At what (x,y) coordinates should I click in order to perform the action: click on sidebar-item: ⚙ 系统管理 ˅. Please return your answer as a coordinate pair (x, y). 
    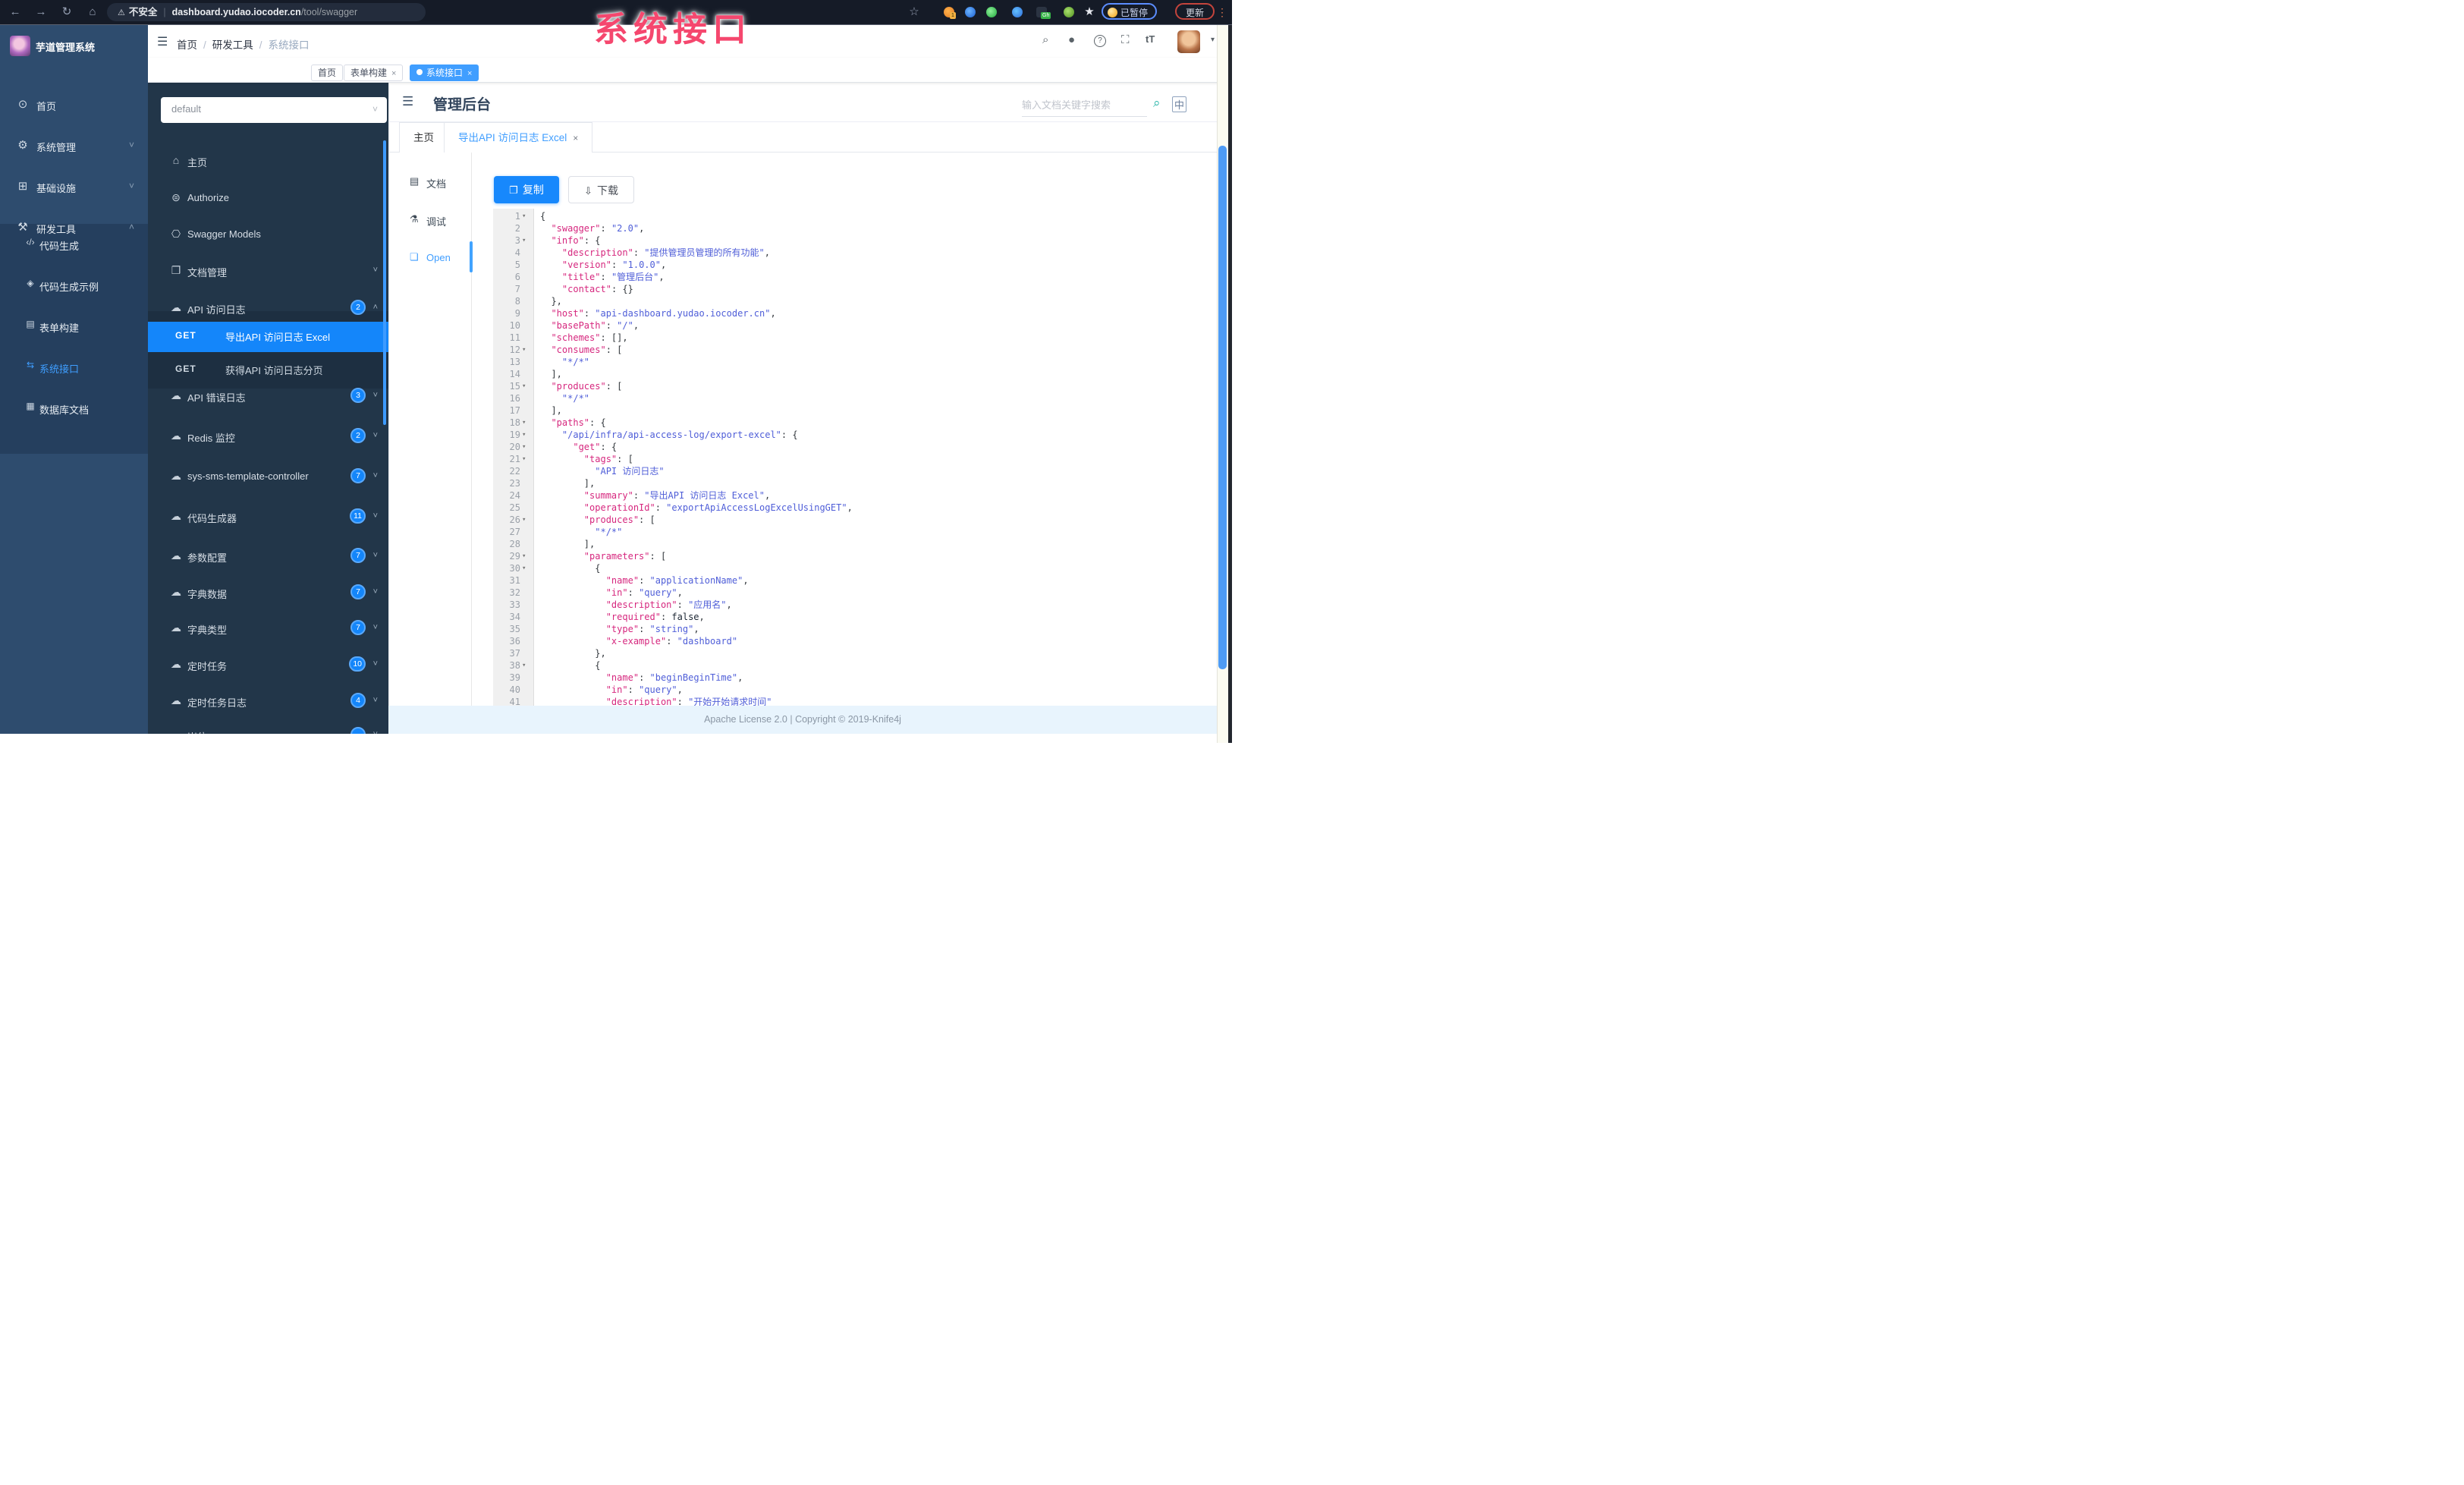
    Looking at the image, I should click on (74, 146).